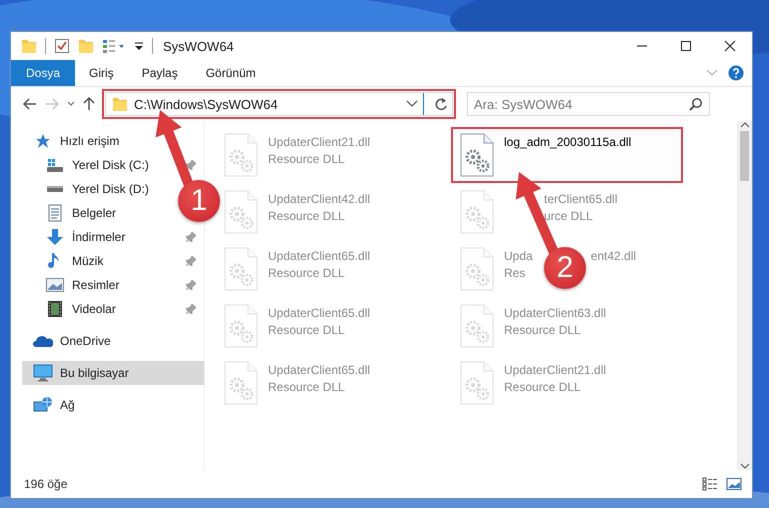 Image resolution: width=769 pixels, height=508 pixels. I want to click on sidebar-item: Belgeler, so click(82, 213).